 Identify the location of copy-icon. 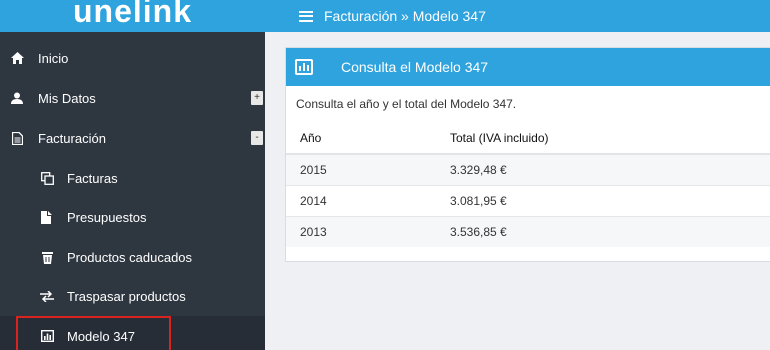
(47, 178).